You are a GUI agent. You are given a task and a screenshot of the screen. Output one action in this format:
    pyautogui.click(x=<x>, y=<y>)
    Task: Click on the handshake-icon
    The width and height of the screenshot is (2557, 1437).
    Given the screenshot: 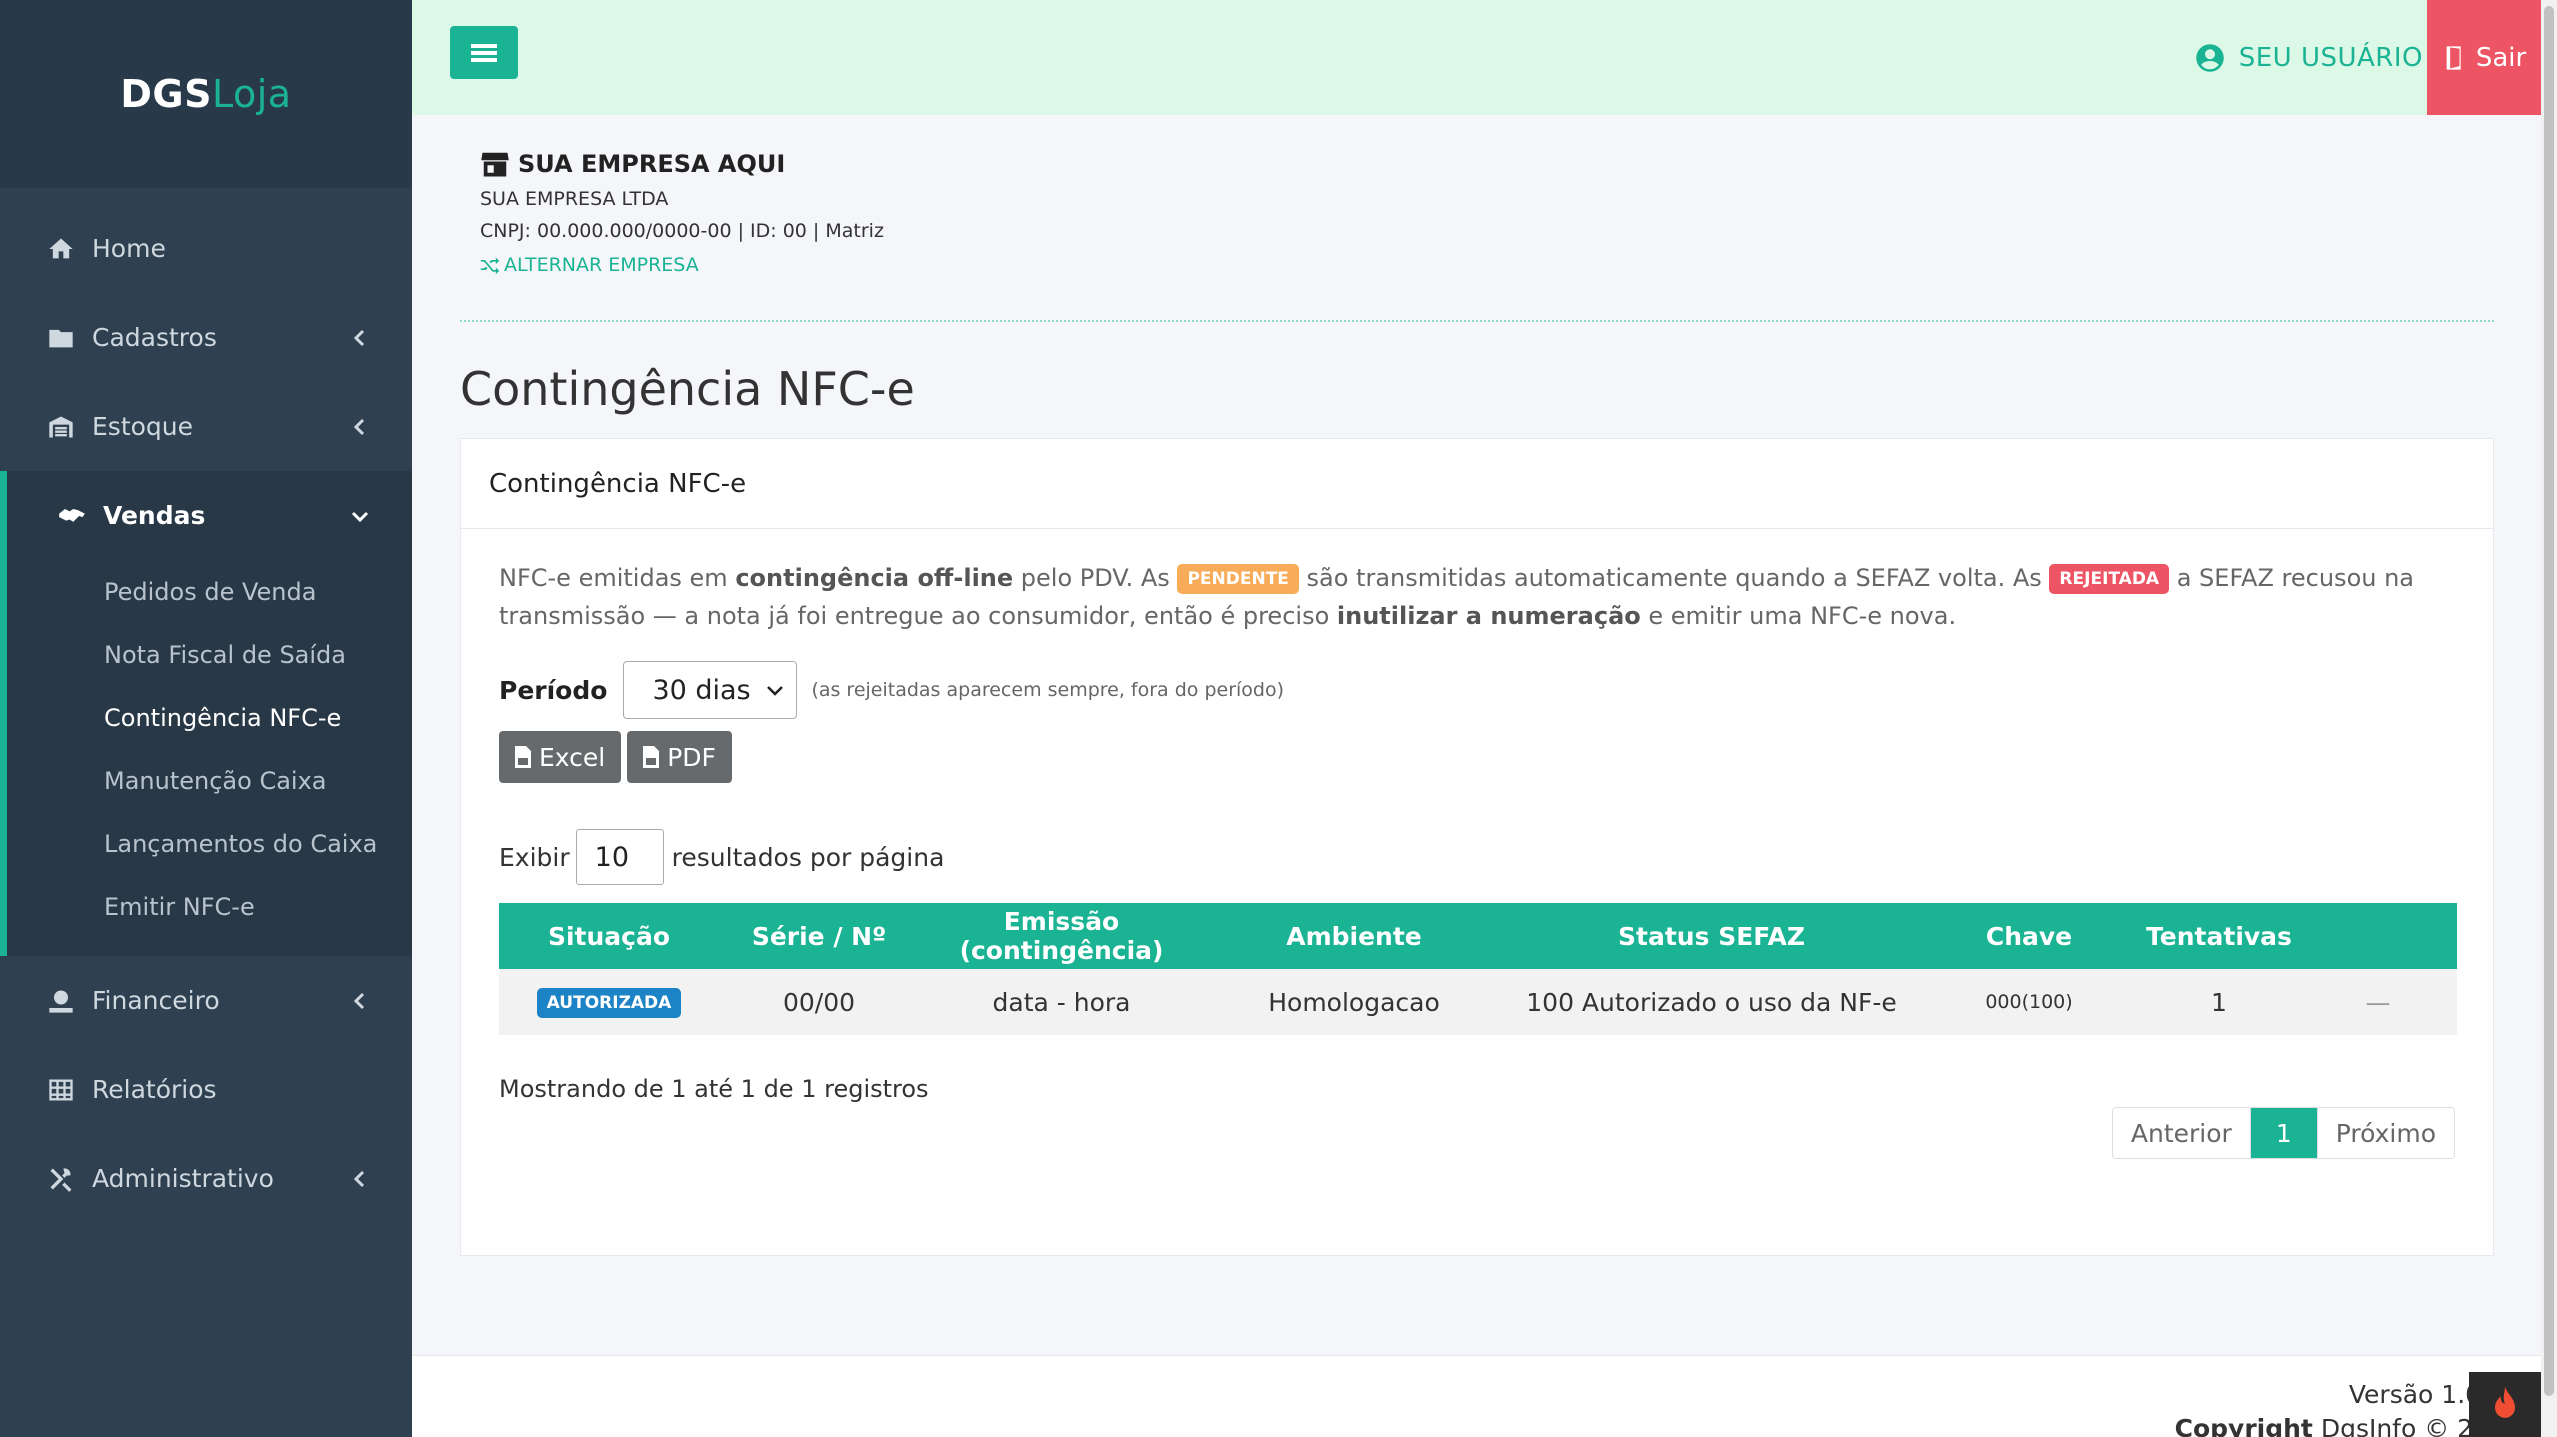 What is the action you would take?
    pyautogui.click(x=72, y=516)
    